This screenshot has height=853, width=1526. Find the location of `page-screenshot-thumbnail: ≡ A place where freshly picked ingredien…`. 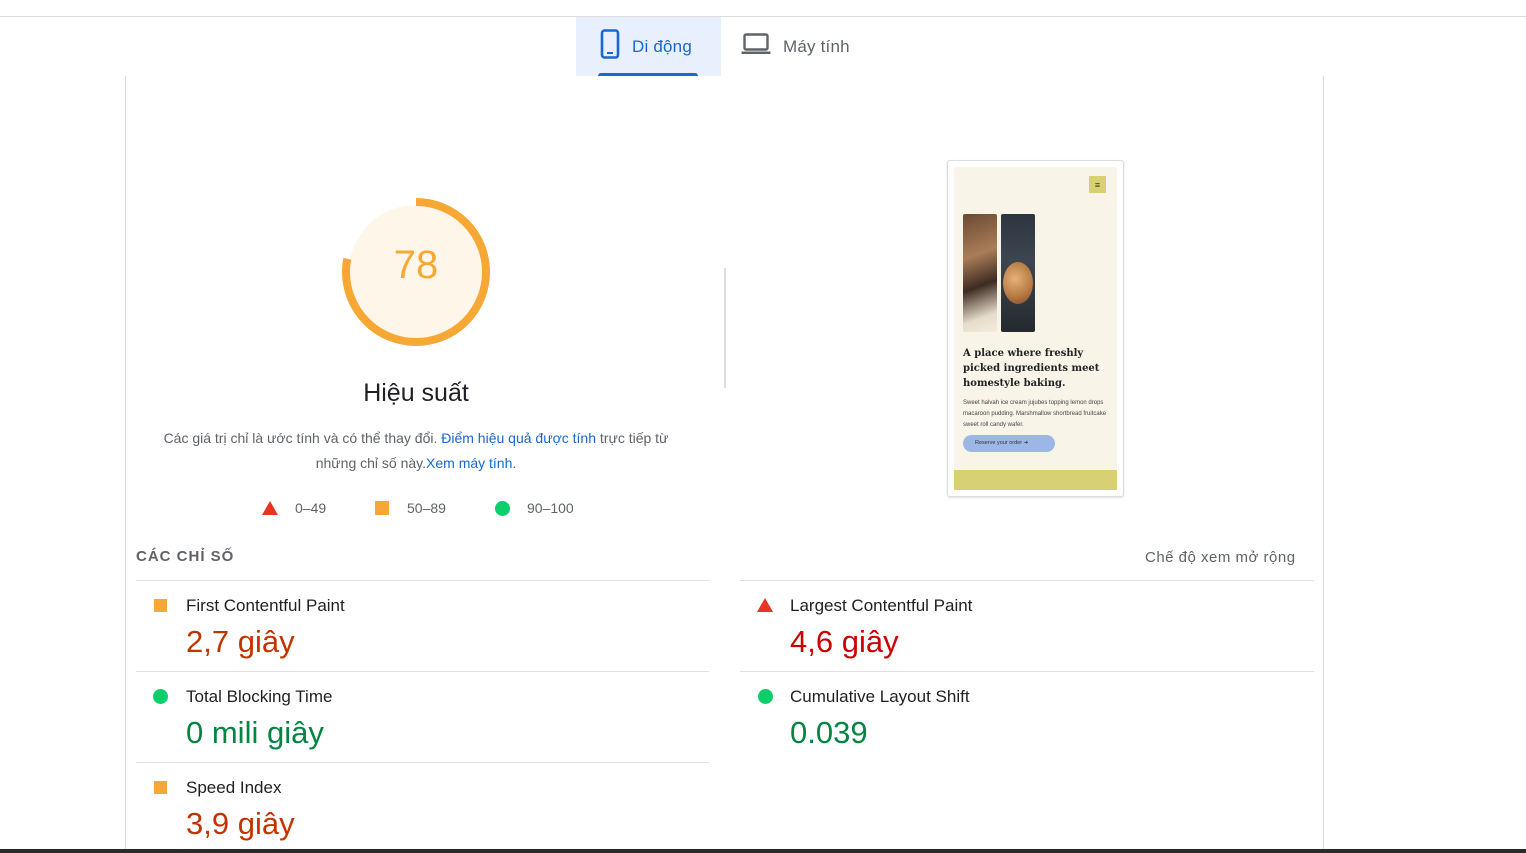

page-screenshot-thumbnail: ≡ A place where freshly picked ingredien… is located at coordinates (1035, 328).